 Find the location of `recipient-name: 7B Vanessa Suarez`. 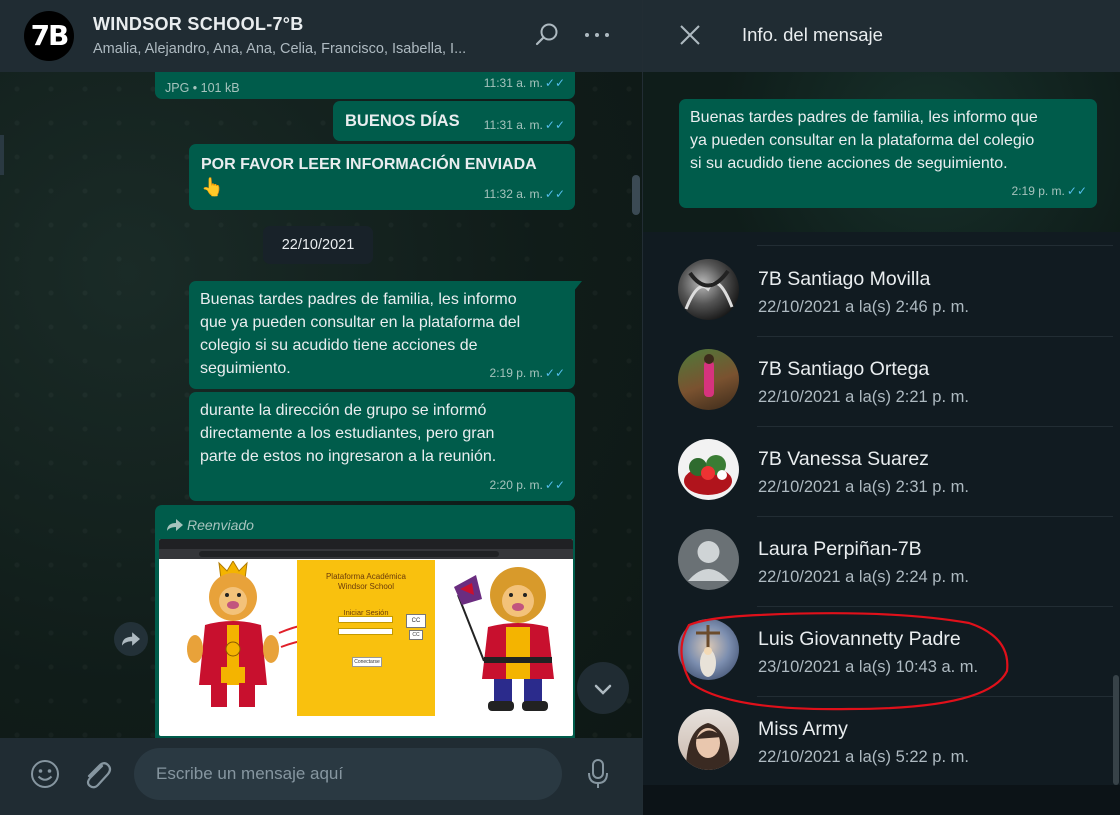

recipient-name: 7B Vanessa Suarez is located at coordinates (843, 459).